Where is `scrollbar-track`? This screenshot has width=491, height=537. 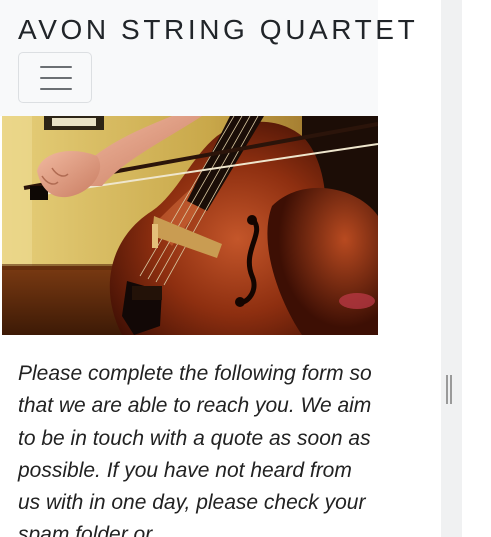 scrollbar-track is located at coordinates (451, 268).